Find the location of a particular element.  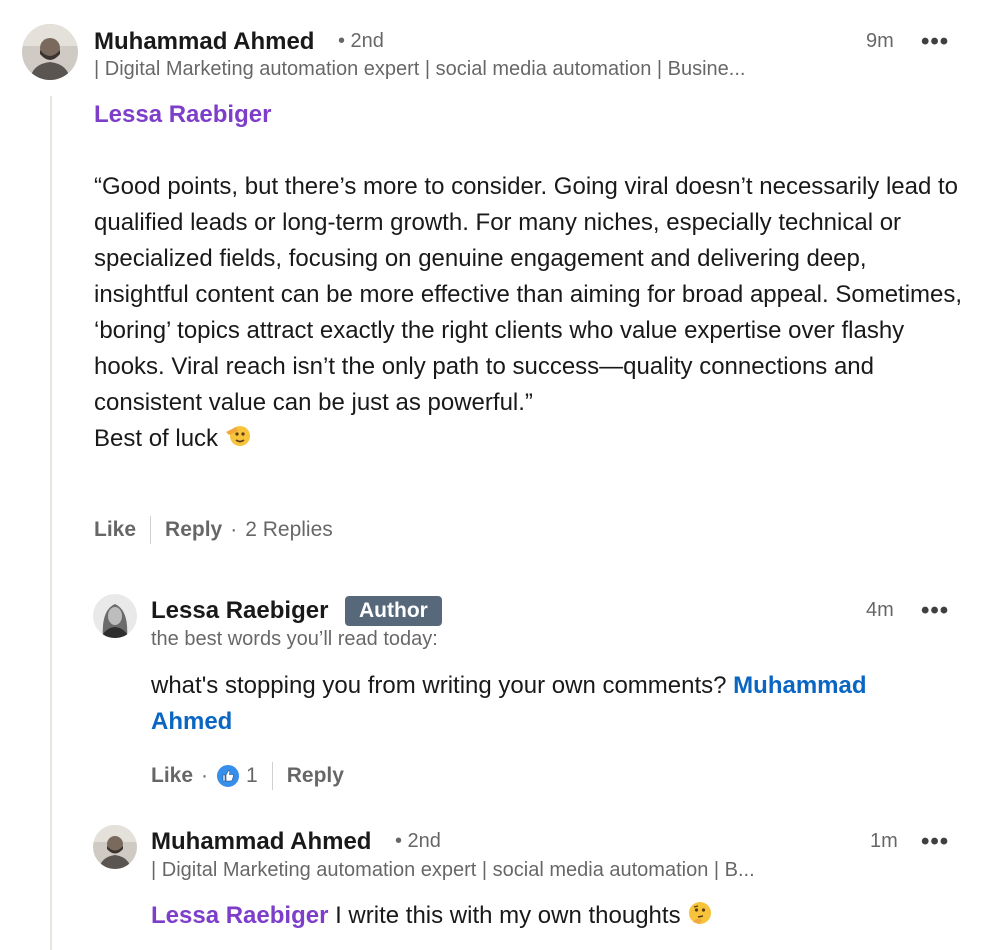

reply-actions: Like · 1 Reply is located at coordinates (247, 776).